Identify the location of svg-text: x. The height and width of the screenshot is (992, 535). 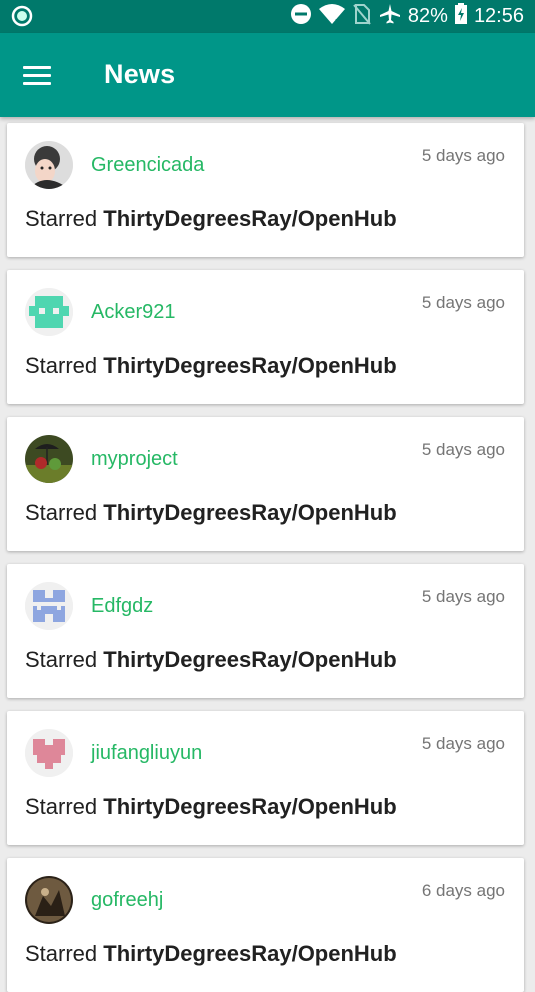
(338, 21).